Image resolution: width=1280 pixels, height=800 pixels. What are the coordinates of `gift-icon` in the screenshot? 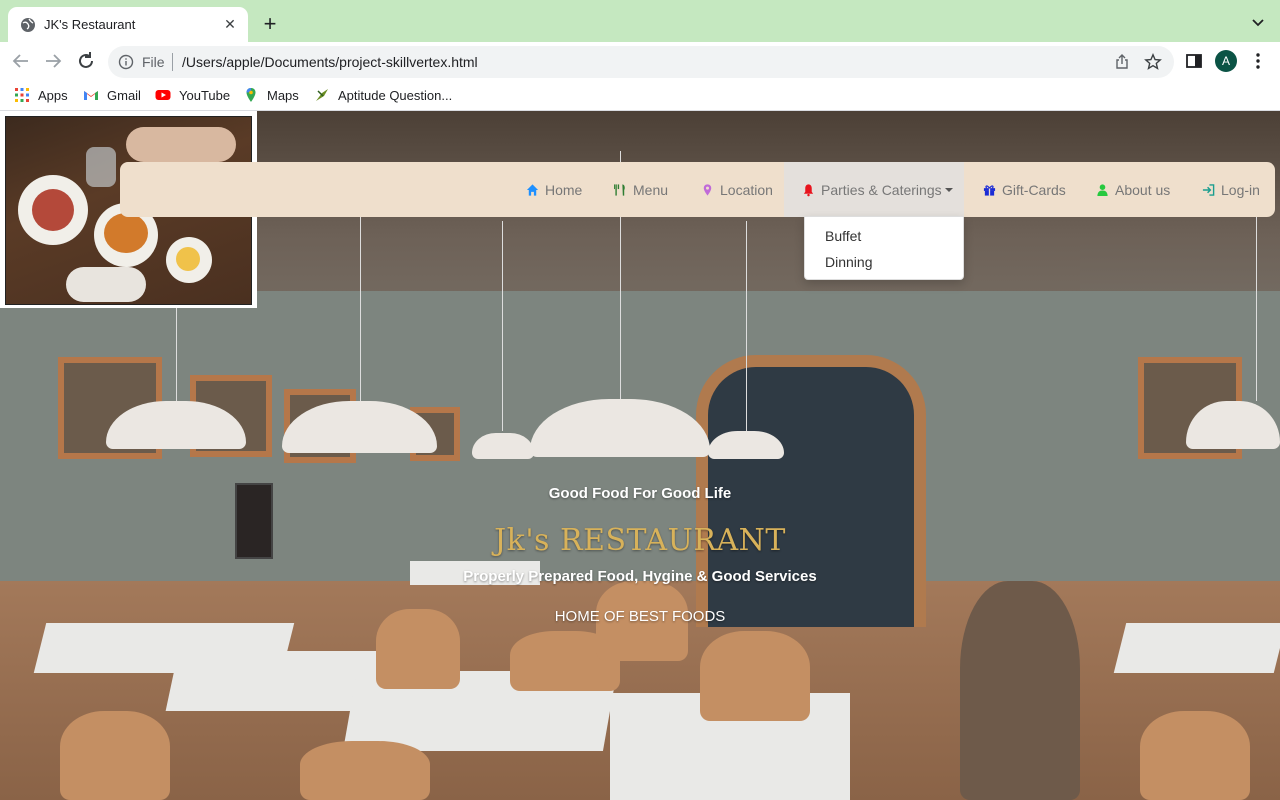 It's located at (989, 190).